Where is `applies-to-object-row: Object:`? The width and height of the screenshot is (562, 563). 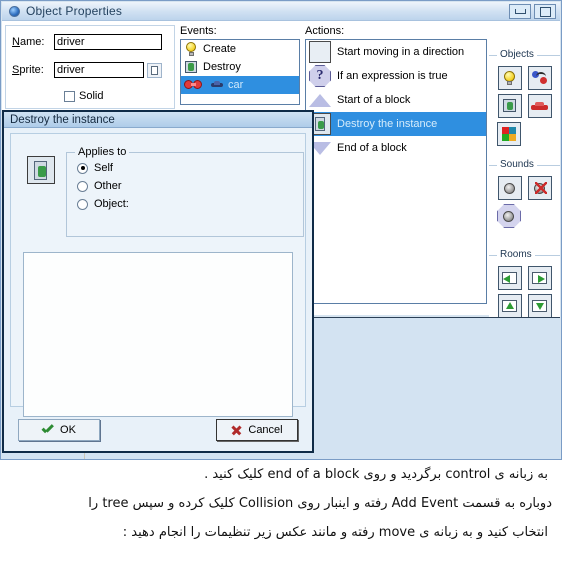 applies-to-object-row: Object: is located at coordinates (190, 204).